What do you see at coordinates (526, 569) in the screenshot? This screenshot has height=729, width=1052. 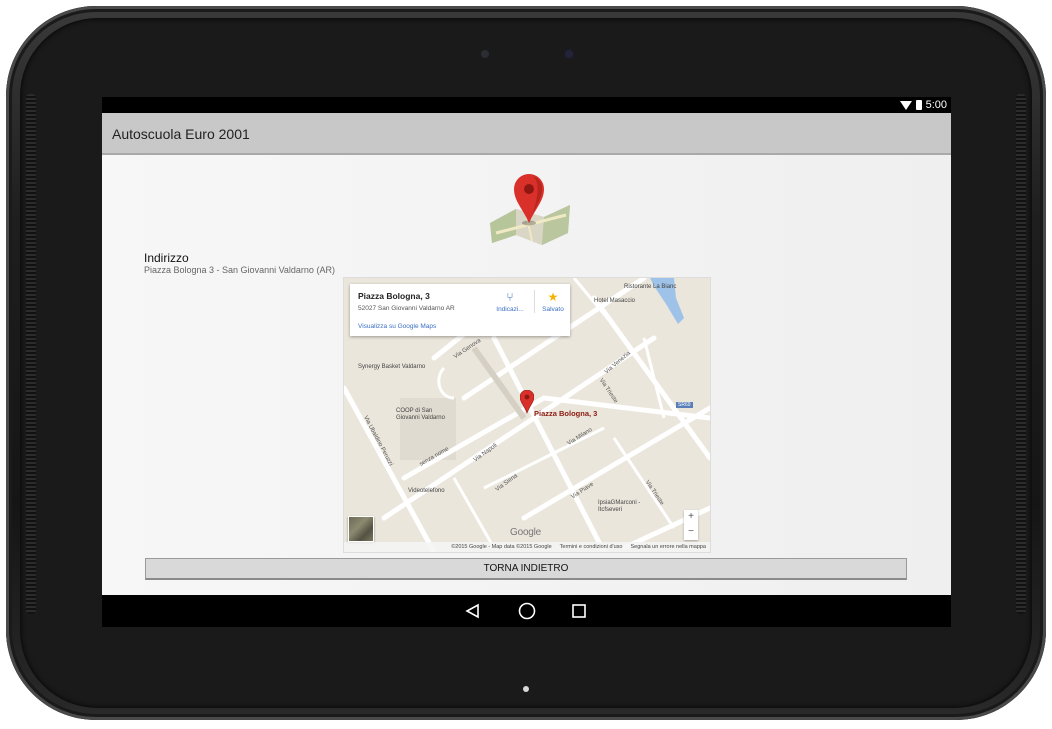 I see `back-button: TORNA INDIETRO` at bounding box center [526, 569].